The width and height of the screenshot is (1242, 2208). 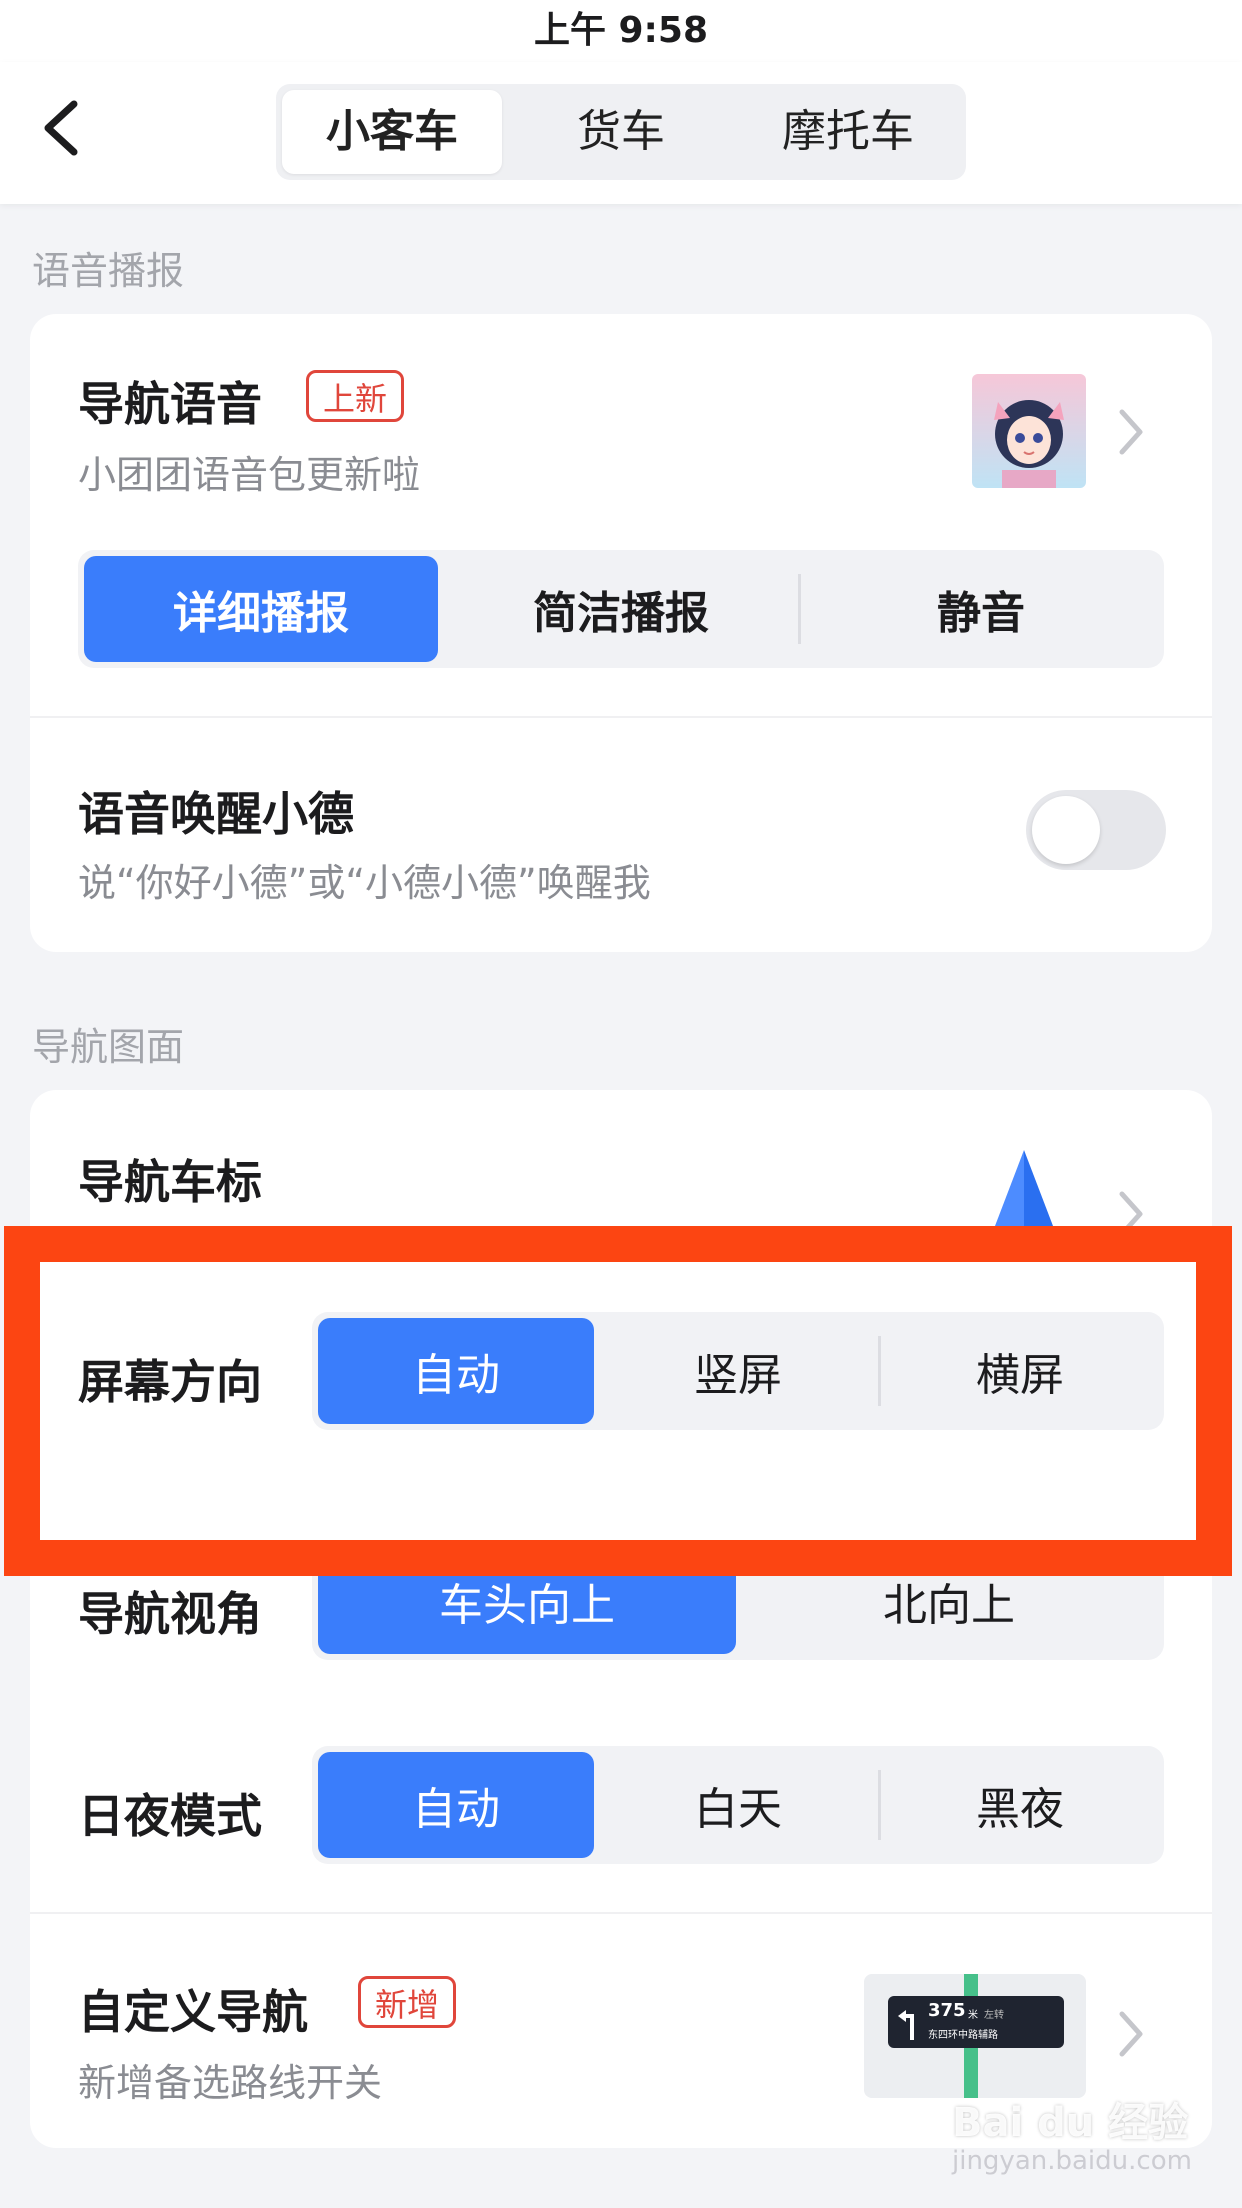 What do you see at coordinates (1029, 431) in the screenshot?
I see `voice-avatar` at bounding box center [1029, 431].